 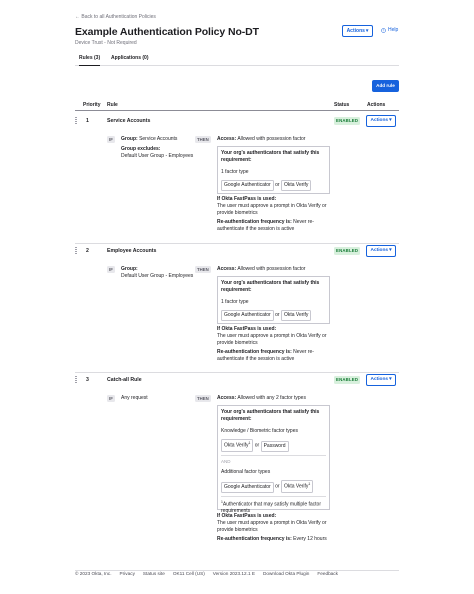 What do you see at coordinates (271, 398) in the screenshot?
I see `access-value: Allowed with any 2 factor types` at bounding box center [271, 398].